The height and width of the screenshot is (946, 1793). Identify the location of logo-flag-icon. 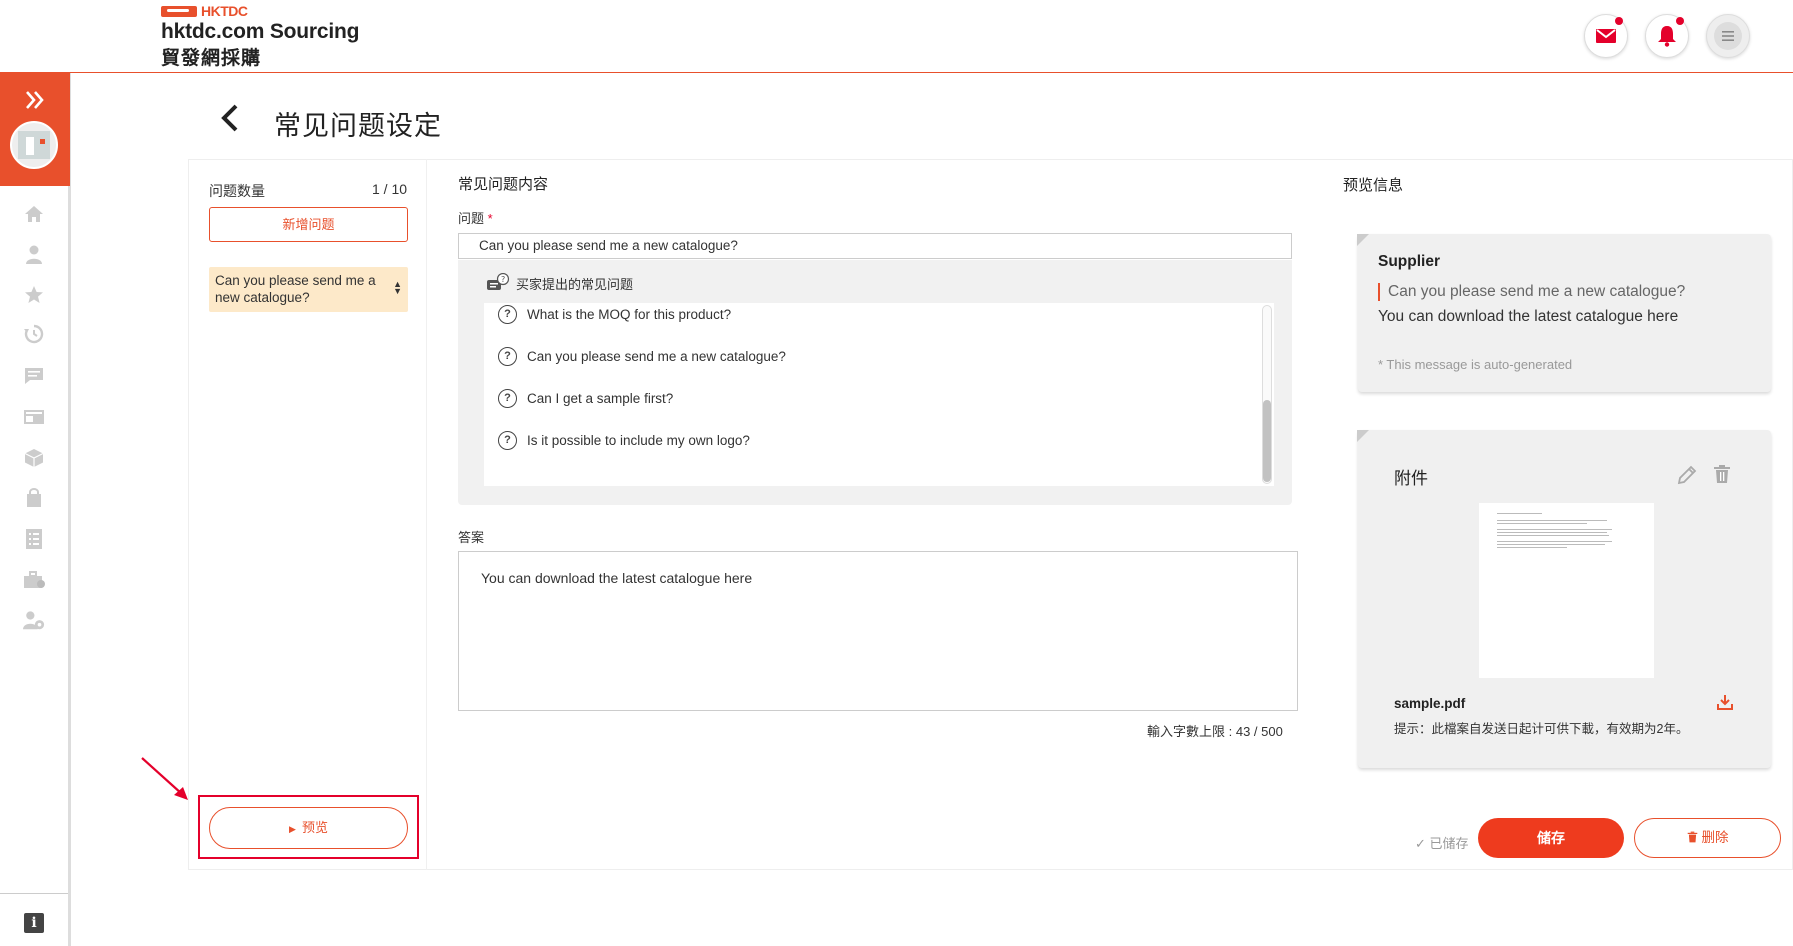
(179, 11).